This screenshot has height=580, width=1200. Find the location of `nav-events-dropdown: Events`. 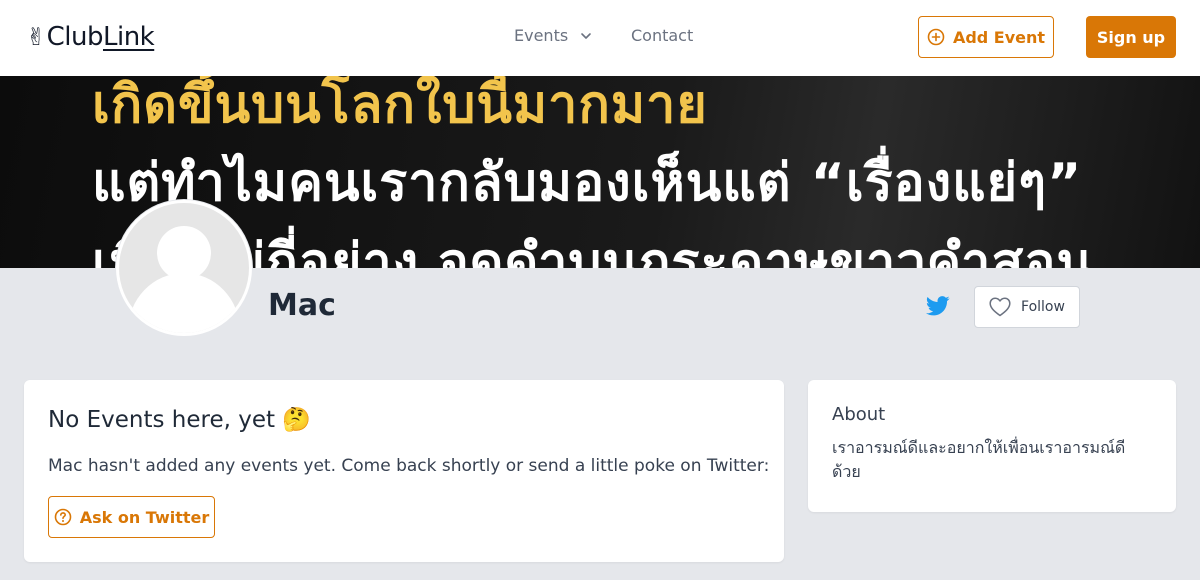

nav-events-dropdown: Events is located at coordinates (553, 35).